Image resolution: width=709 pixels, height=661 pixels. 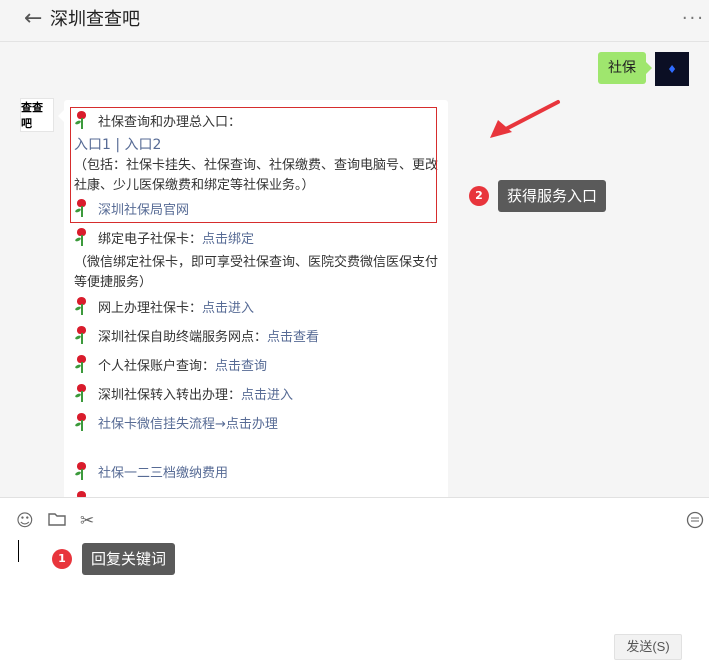 I want to click on highlight-box, so click(x=253, y=165).